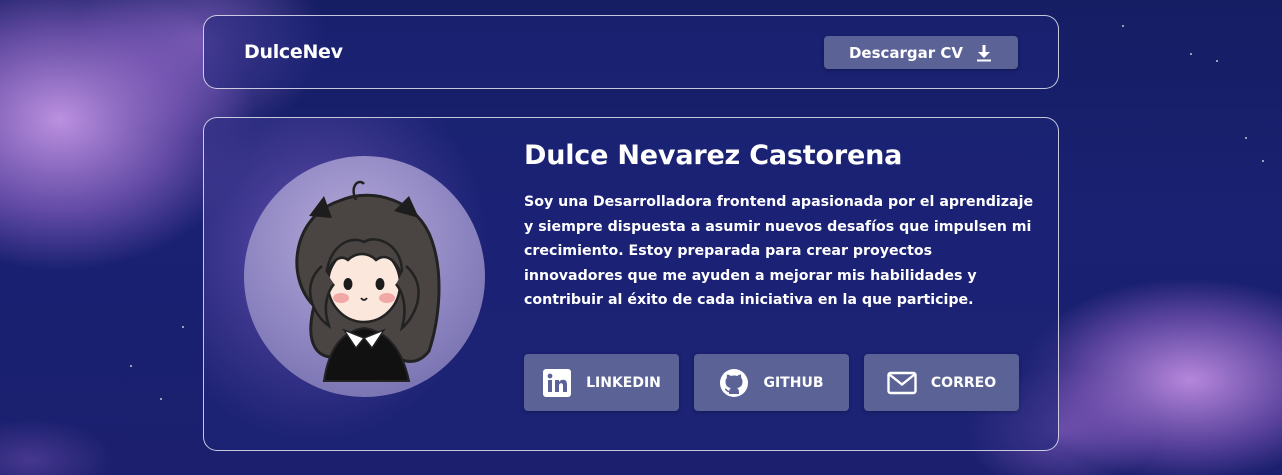  I want to click on brand-logo-text: DulceNev, so click(293, 52).